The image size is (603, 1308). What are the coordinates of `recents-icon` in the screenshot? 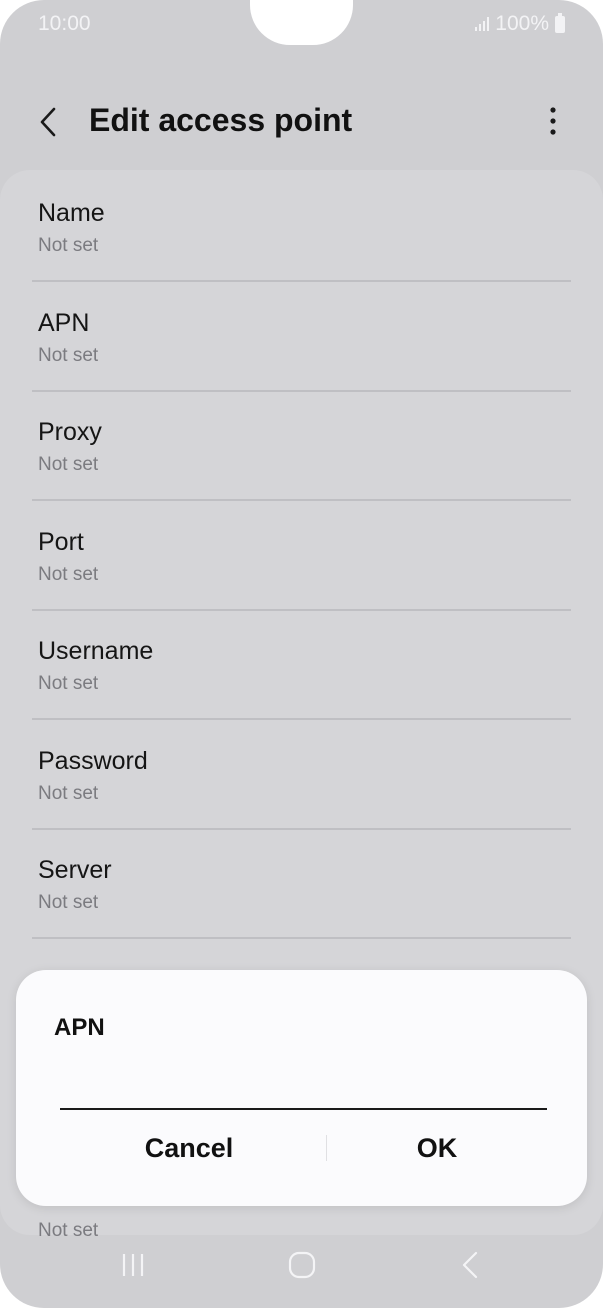 It's located at (134, 1265).